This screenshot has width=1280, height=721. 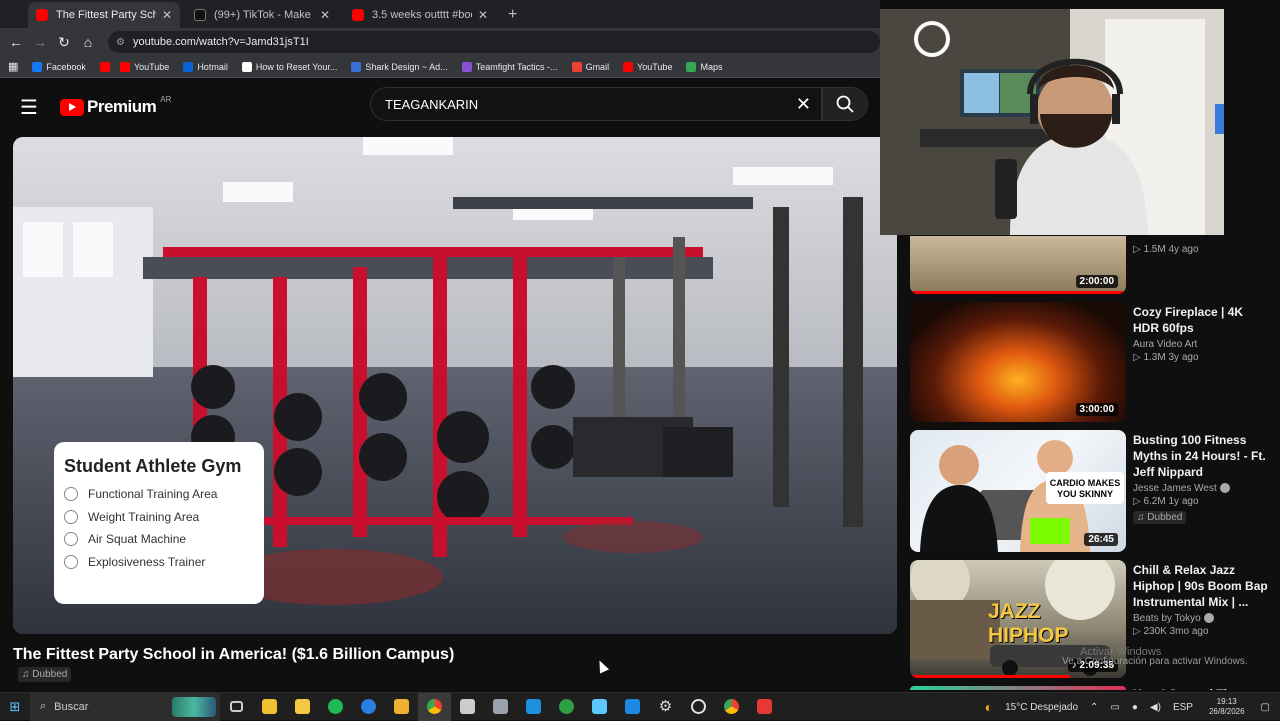 What do you see at coordinates (45, 674) in the screenshot?
I see `dubbed-badge: ♫ Dubbed` at bounding box center [45, 674].